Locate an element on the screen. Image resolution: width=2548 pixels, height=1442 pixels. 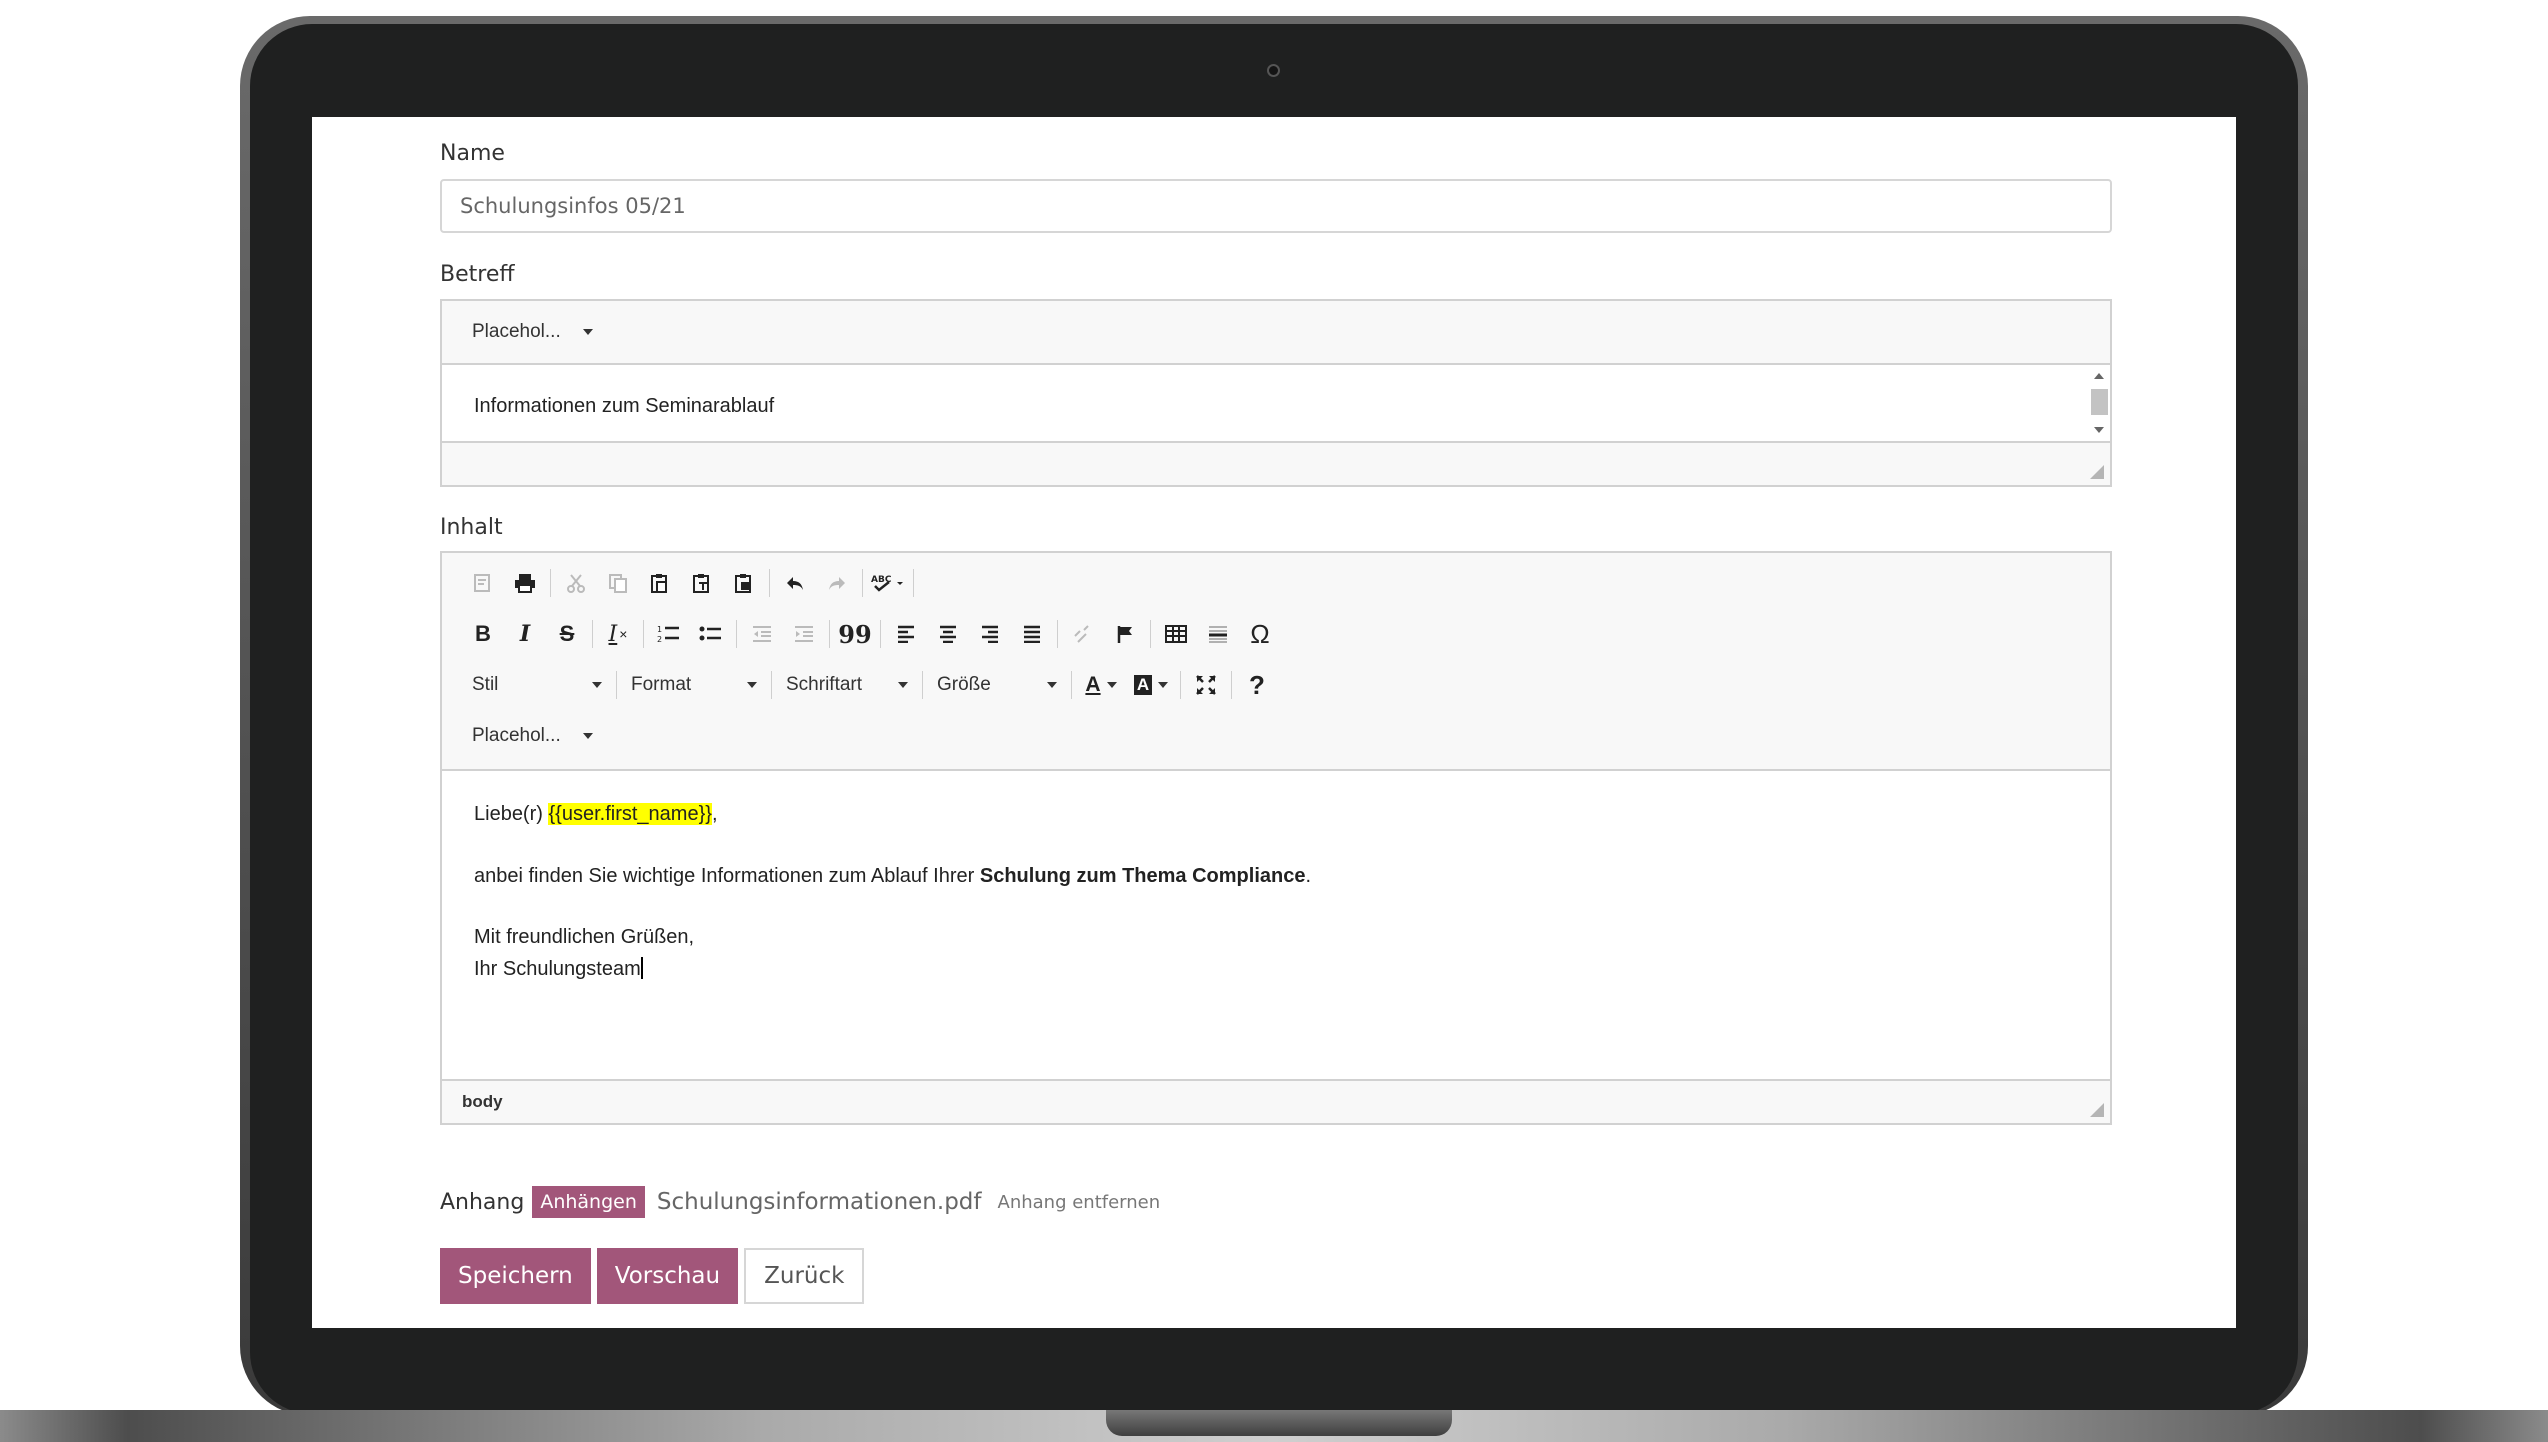
italic-button: I is located at coordinates (525, 634).